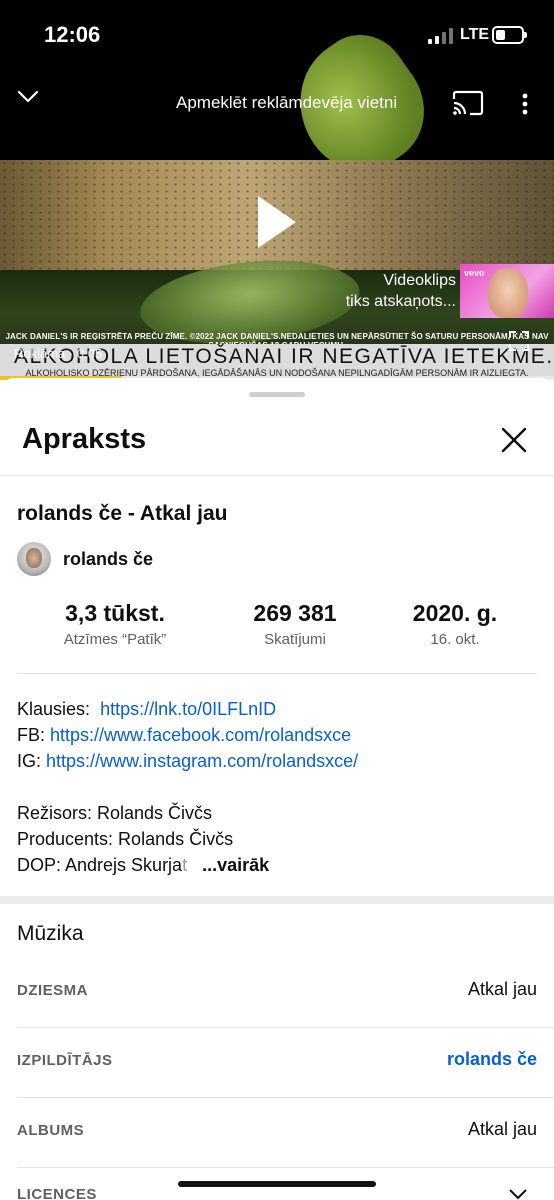  What do you see at coordinates (58, 353) in the screenshot?
I see `ad-timer: Reklāma · 0:05` at bounding box center [58, 353].